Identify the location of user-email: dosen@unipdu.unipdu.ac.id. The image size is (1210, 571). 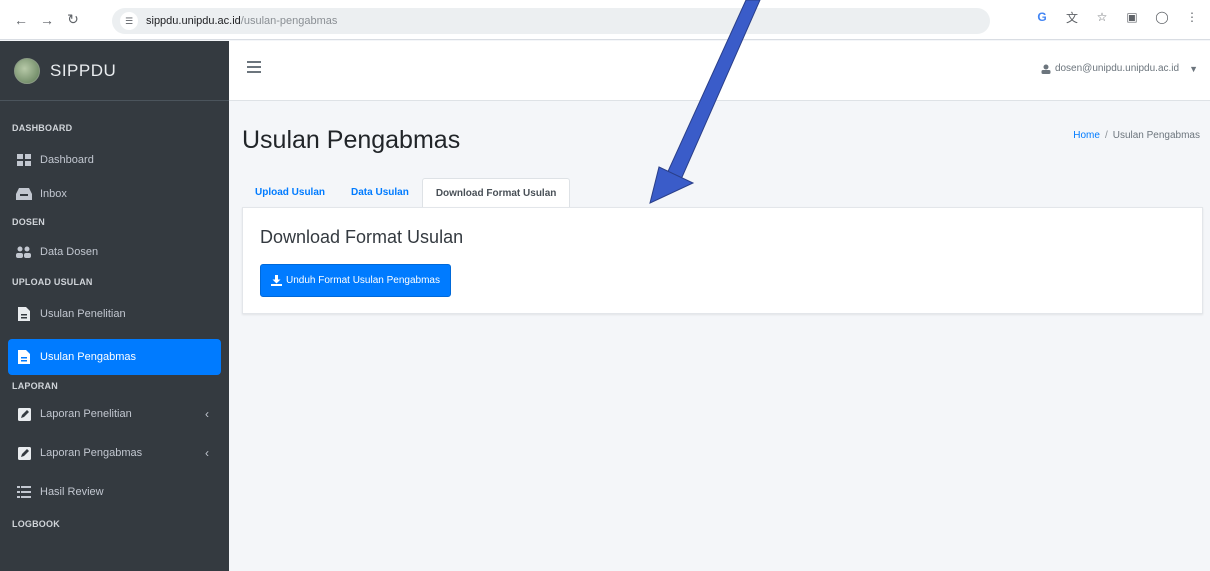
(1117, 68).